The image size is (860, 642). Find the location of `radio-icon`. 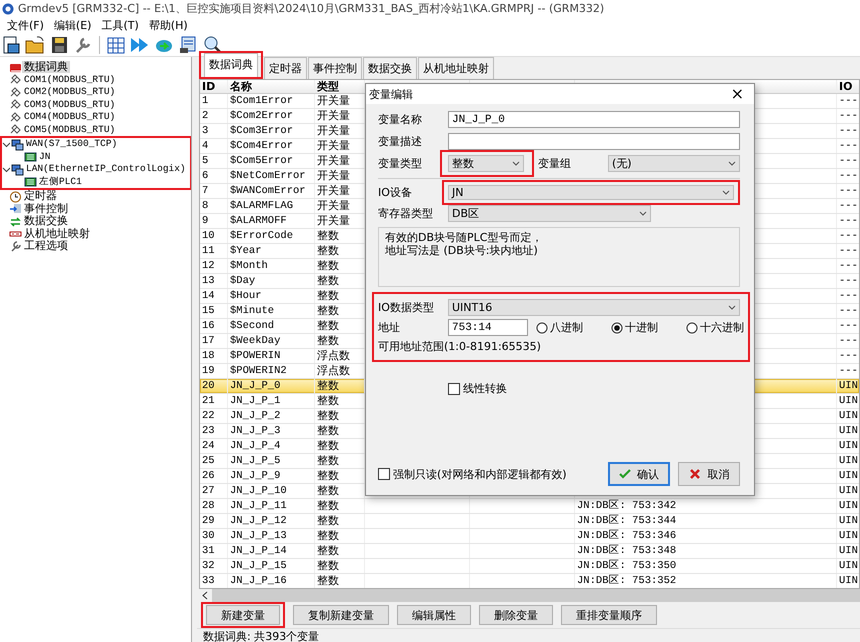

radio-icon is located at coordinates (692, 328).